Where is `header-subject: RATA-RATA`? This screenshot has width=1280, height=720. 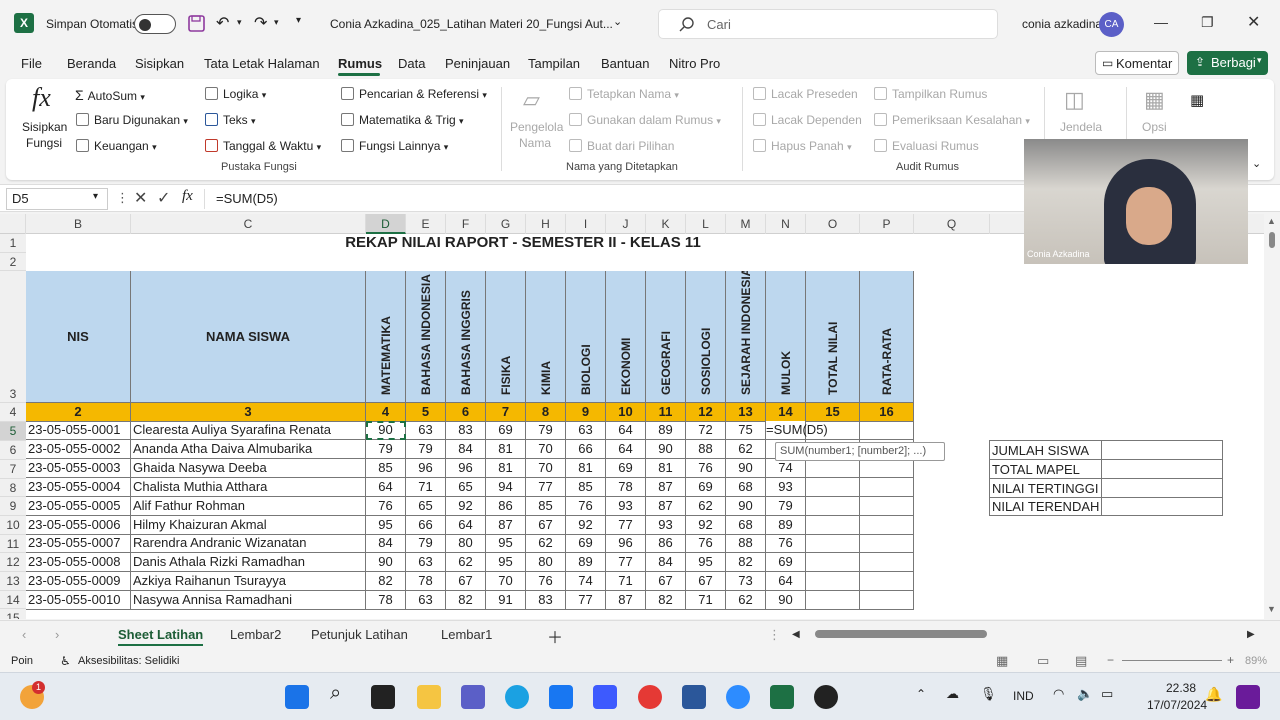
header-subject: RATA-RATA is located at coordinates (887, 337).